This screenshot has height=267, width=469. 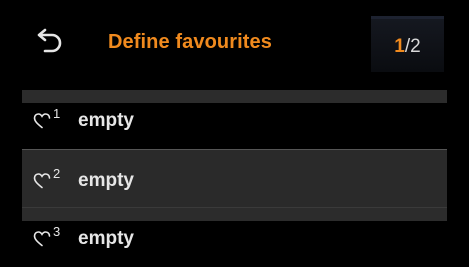 What do you see at coordinates (57, 231) in the screenshot?
I see `favourite-number: 3` at bounding box center [57, 231].